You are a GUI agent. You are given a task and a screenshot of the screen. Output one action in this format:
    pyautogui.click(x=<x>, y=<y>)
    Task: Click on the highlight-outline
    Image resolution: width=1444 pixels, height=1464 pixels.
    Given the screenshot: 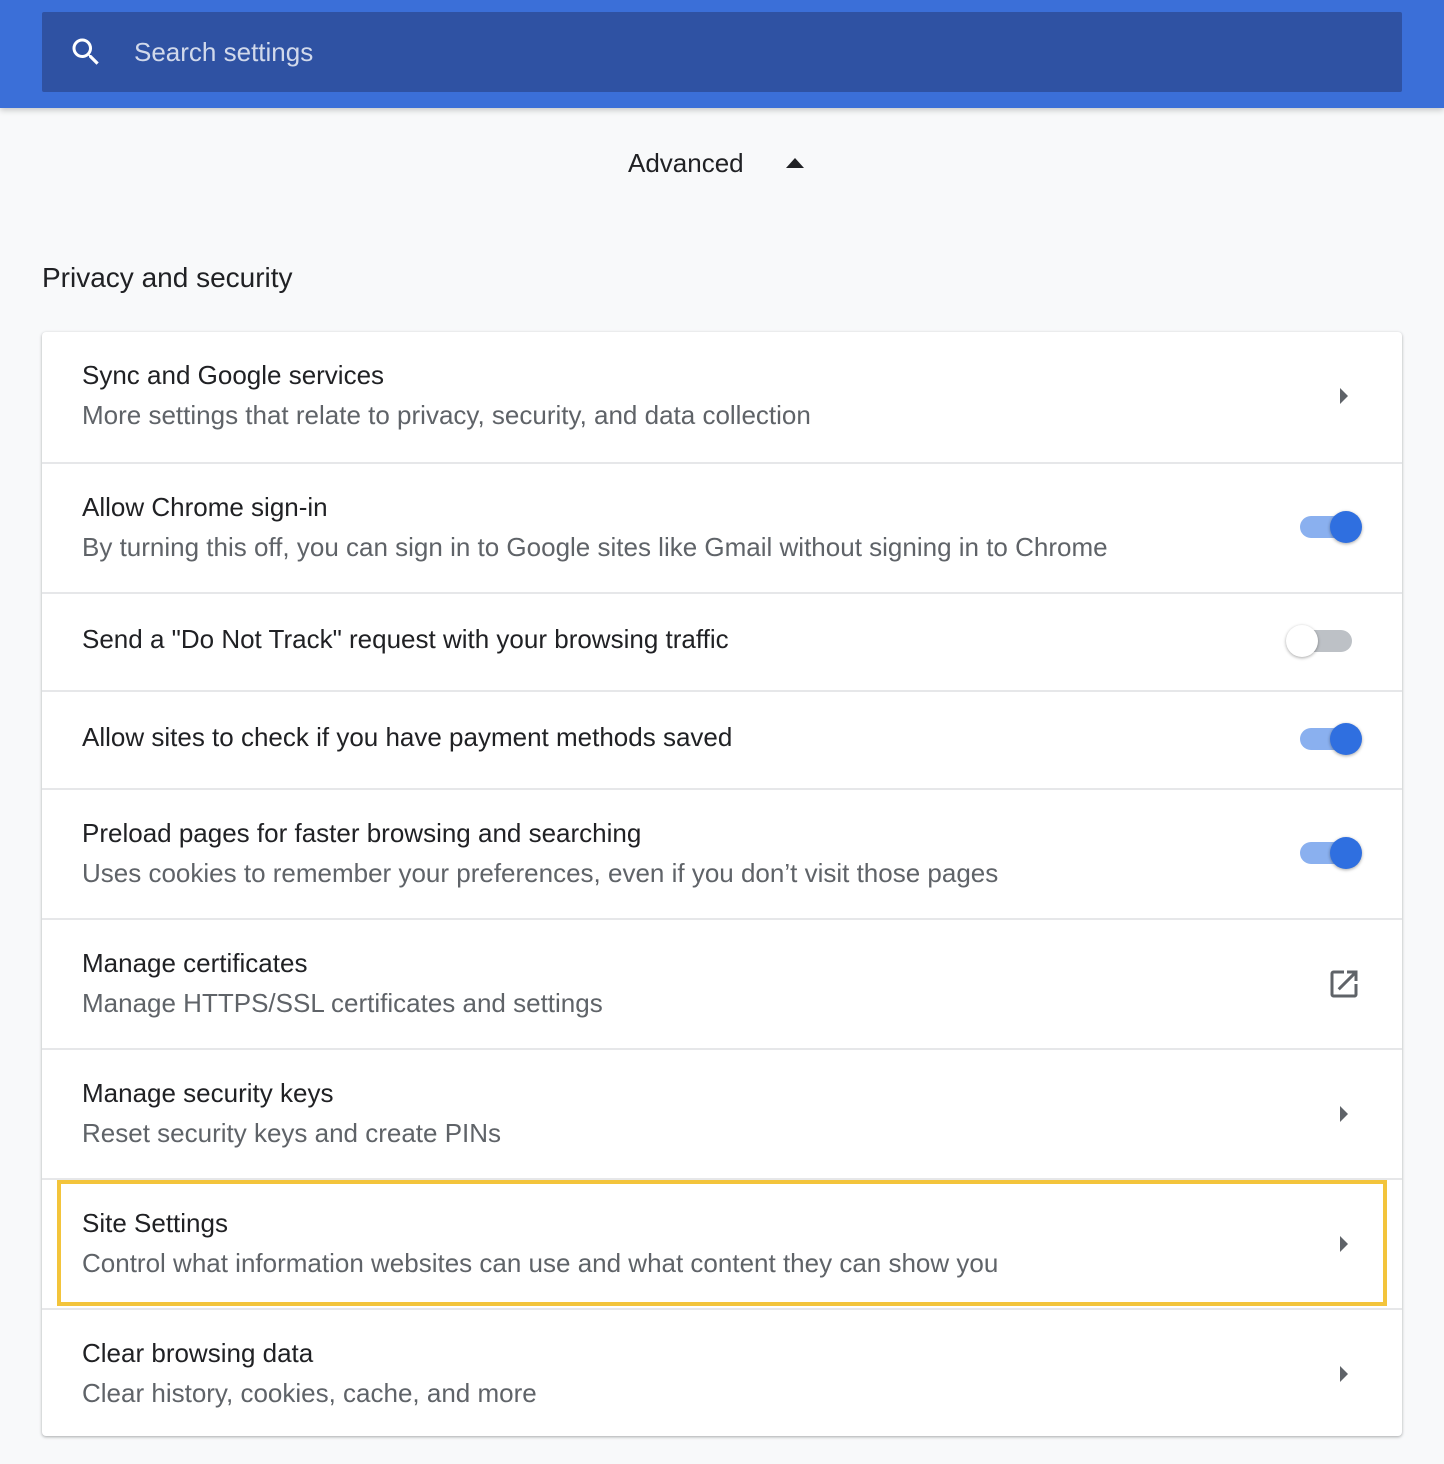 What is the action you would take?
    pyautogui.click(x=722, y=1243)
    